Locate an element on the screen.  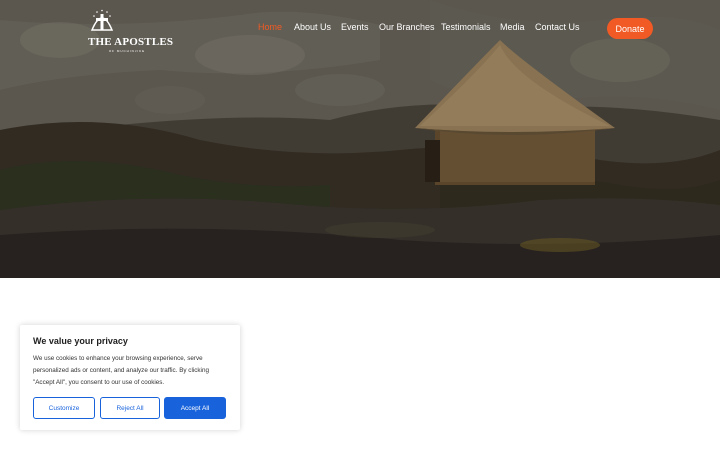
site-logo: THE APOSTLES OF MUCHINJIKE is located at coordinates (131, 30).